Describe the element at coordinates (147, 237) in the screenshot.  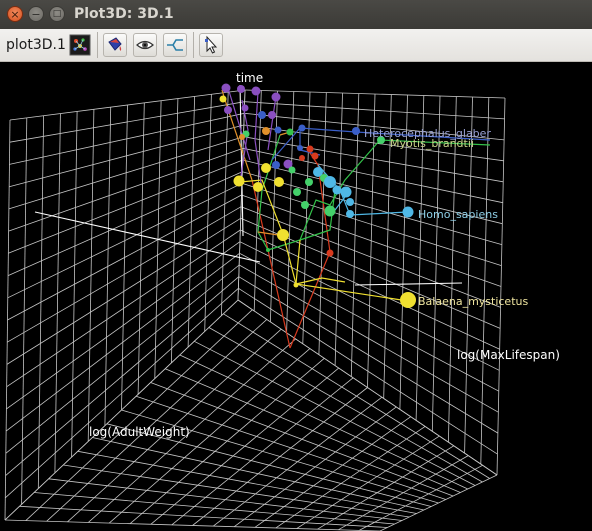
I see `axis-line-adult-weight` at that location.